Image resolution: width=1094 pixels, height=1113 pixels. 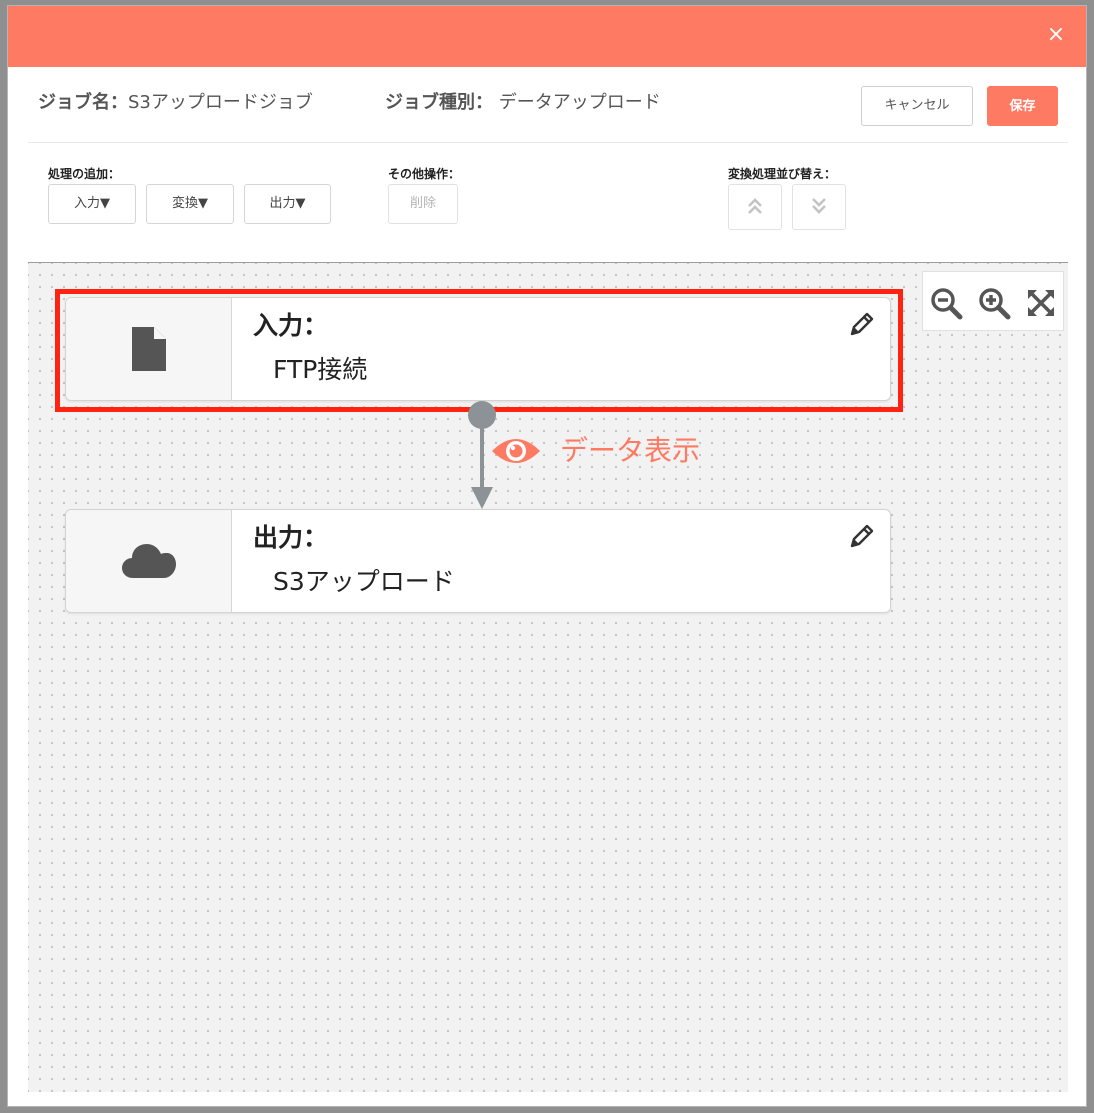 I want to click on close-icon: ×, so click(x=1056, y=35).